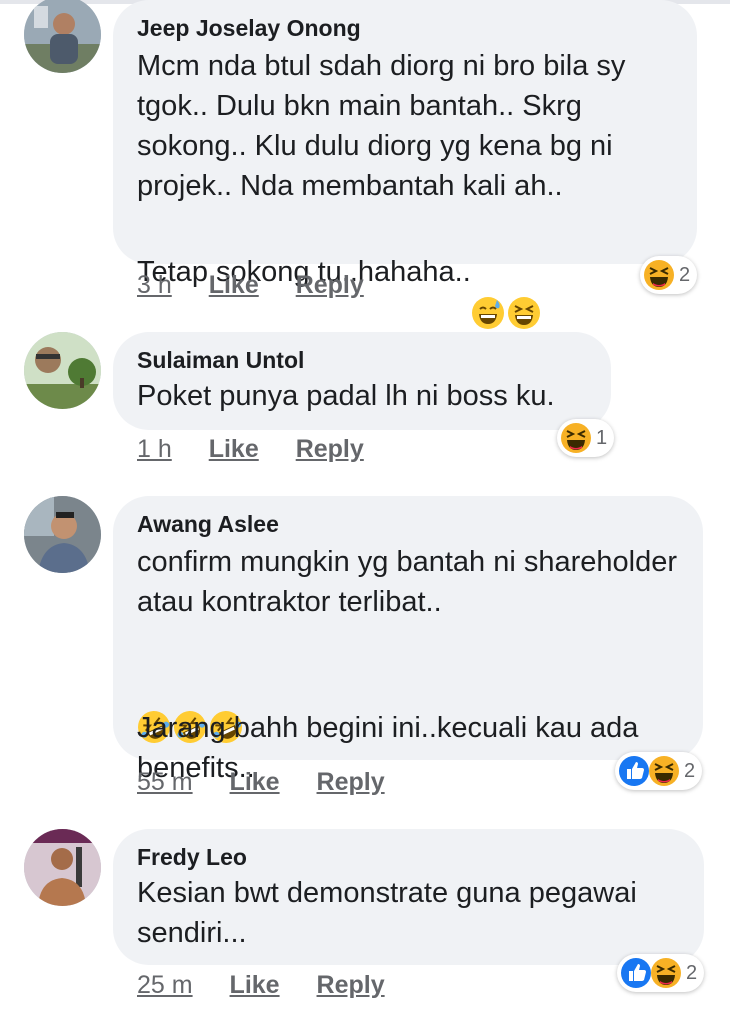 Image resolution: width=730 pixels, height=1024 pixels. What do you see at coordinates (405, 28) in the screenshot?
I see `comment-author: Jeep Joselay Onong` at bounding box center [405, 28].